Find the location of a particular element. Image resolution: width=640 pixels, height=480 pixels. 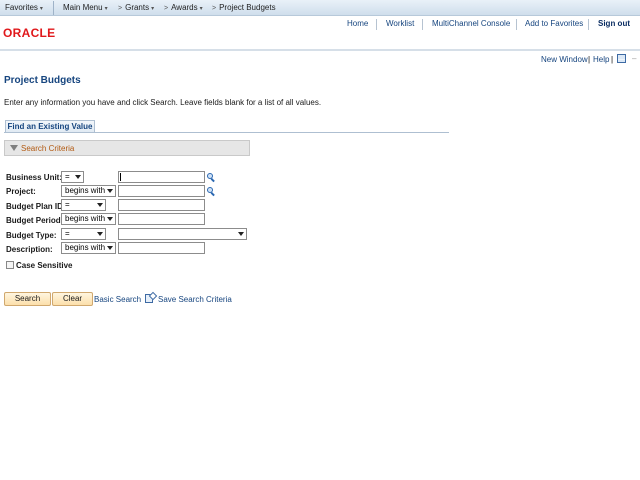

search-button: Search is located at coordinates (27, 299).